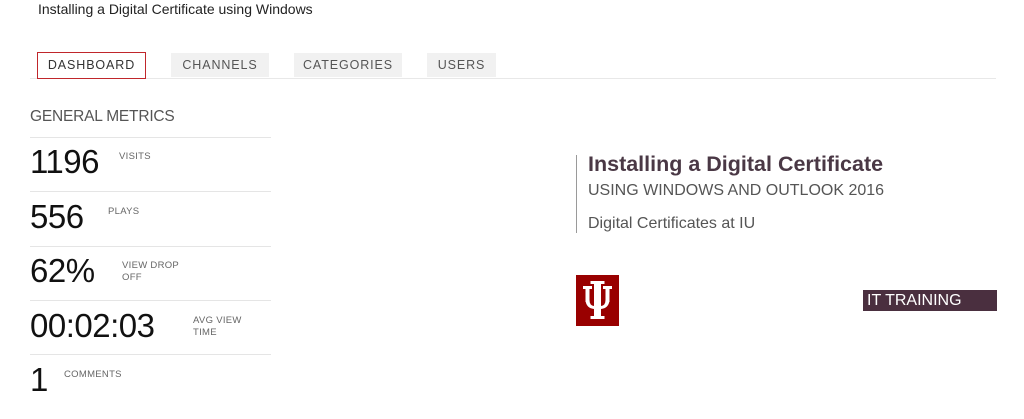 This screenshot has width=1024, height=419. Describe the element at coordinates (348, 65) in the screenshot. I see `tab-categories: CATEGORIES` at that location.